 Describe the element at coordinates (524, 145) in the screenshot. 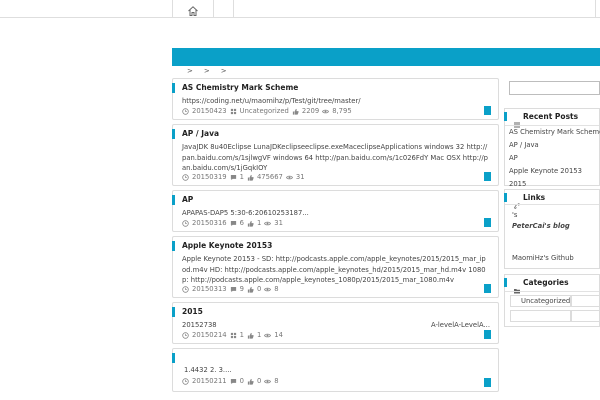

I see `recent-post-link: AP / Java` at that location.